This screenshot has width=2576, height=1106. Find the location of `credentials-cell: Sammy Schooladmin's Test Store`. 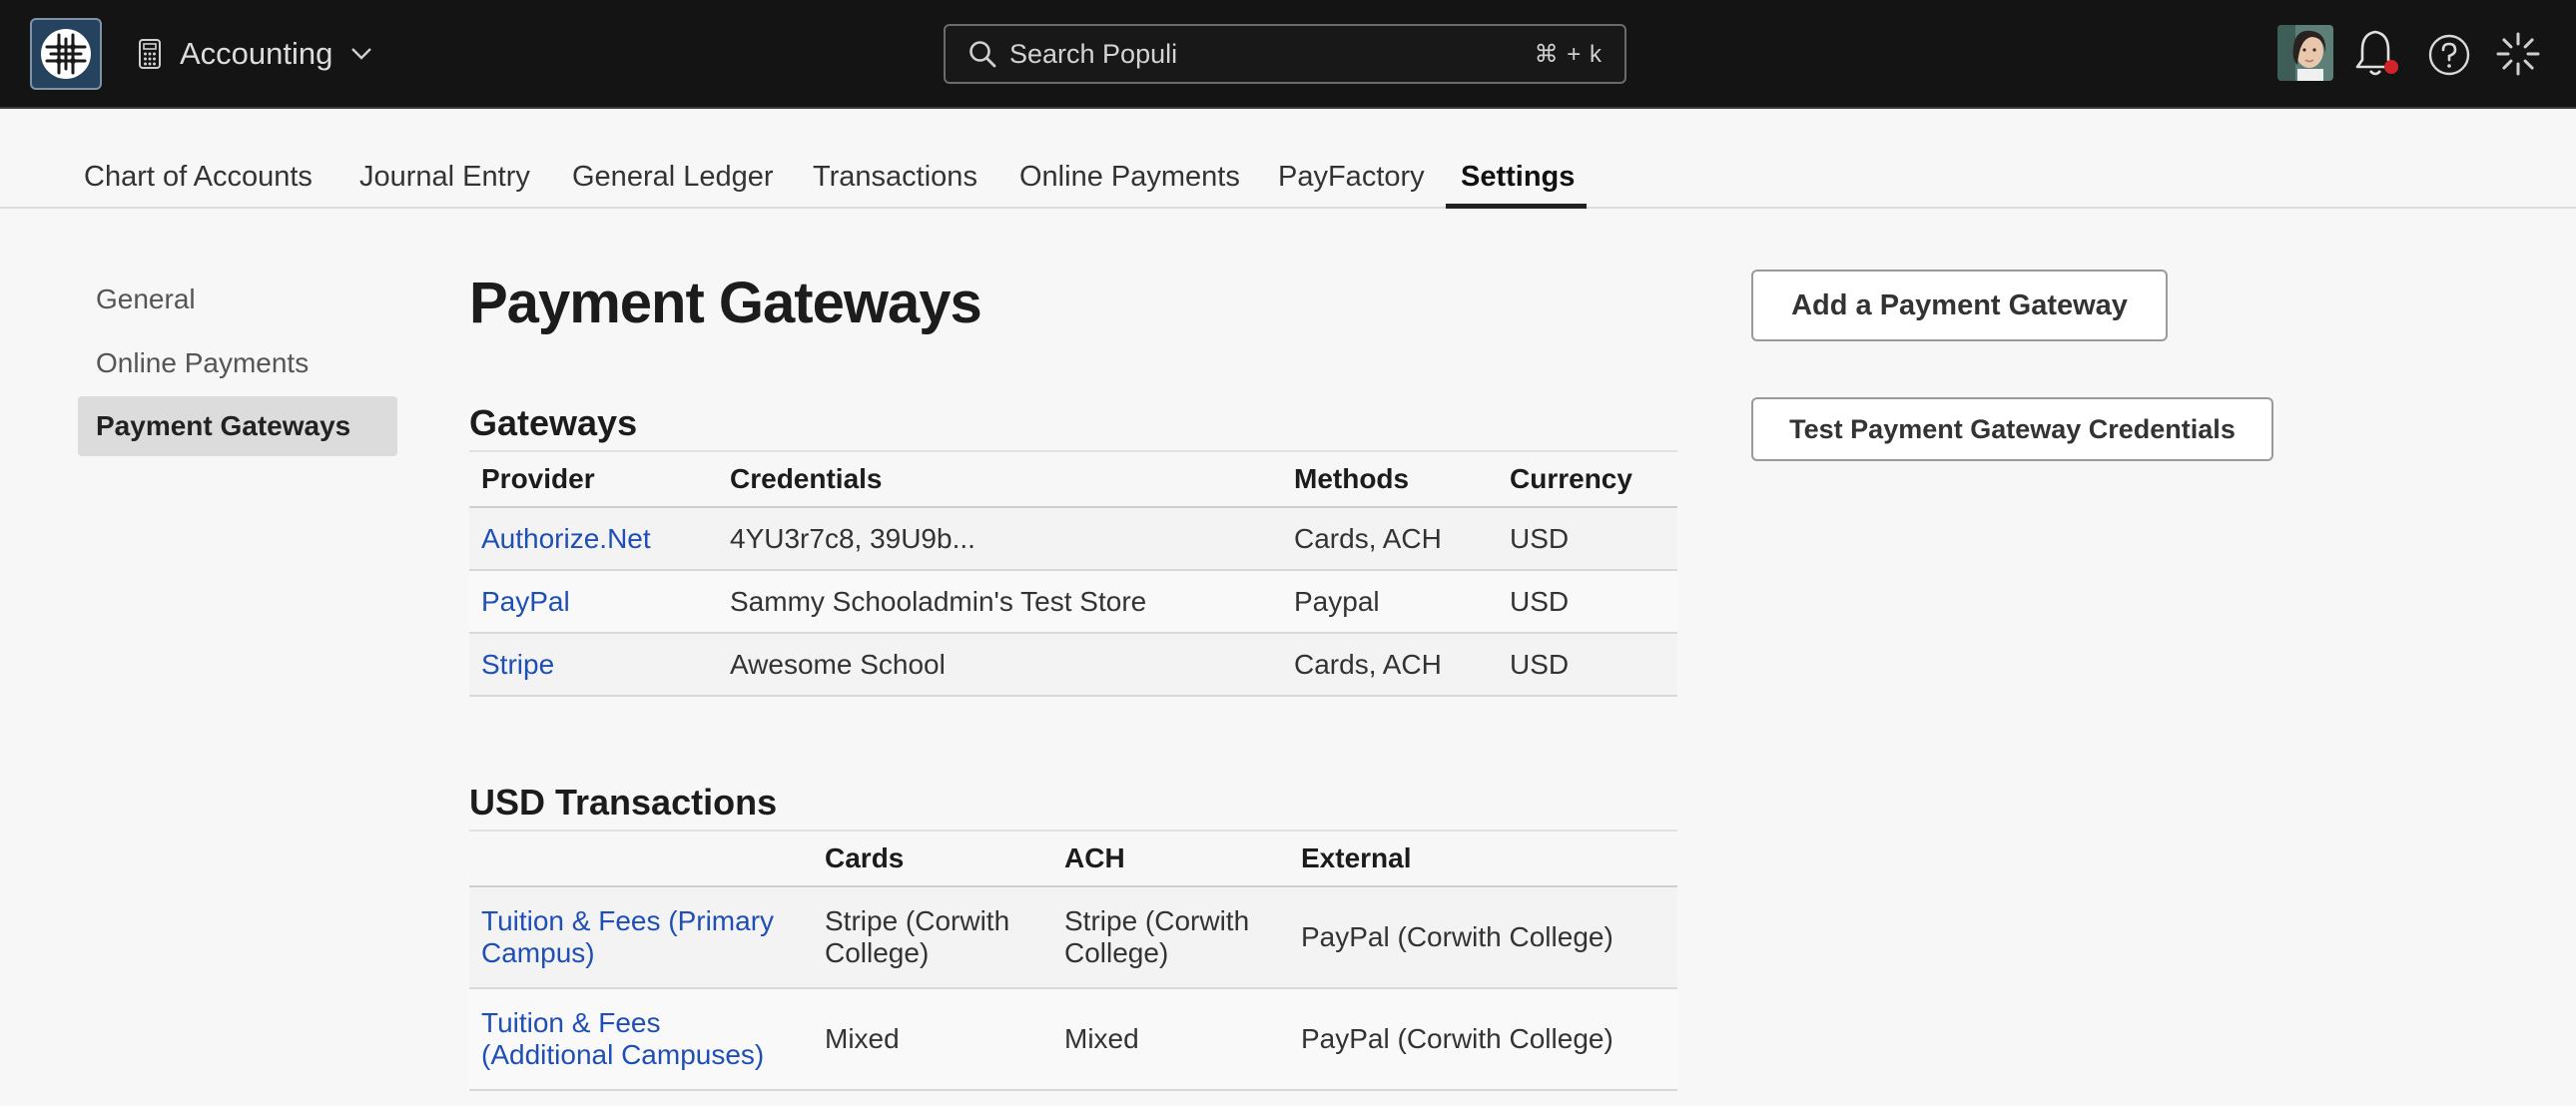

credentials-cell: Sammy Schooladmin's Test Store is located at coordinates (1000, 601).